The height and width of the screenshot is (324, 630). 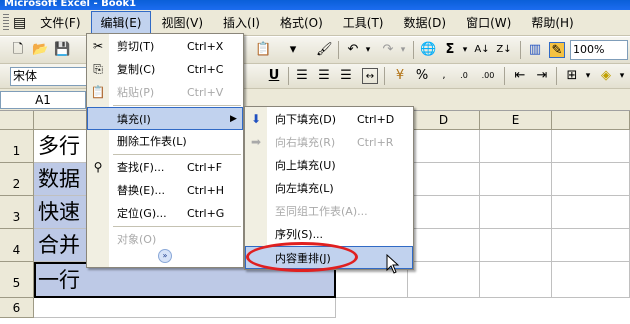 I want to click on underline-icon: U, so click(x=274, y=76).